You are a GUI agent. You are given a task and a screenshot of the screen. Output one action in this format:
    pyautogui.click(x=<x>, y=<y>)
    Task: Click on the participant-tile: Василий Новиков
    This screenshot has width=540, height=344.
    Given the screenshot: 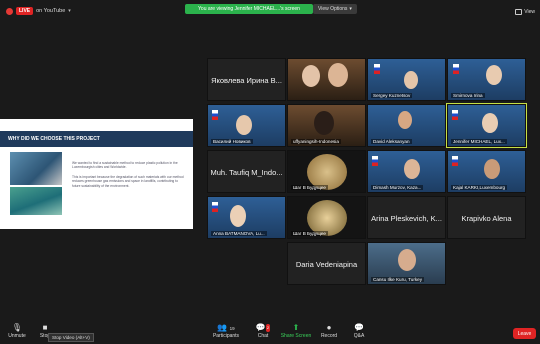 What is the action you would take?
    pyautogui.click(x=246, y=125)
    